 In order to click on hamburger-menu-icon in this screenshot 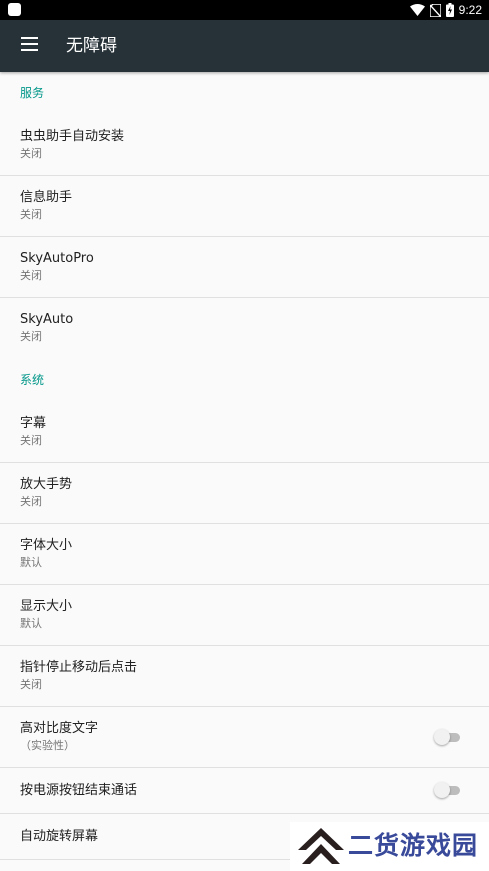, I will do `click(29, 44)`.